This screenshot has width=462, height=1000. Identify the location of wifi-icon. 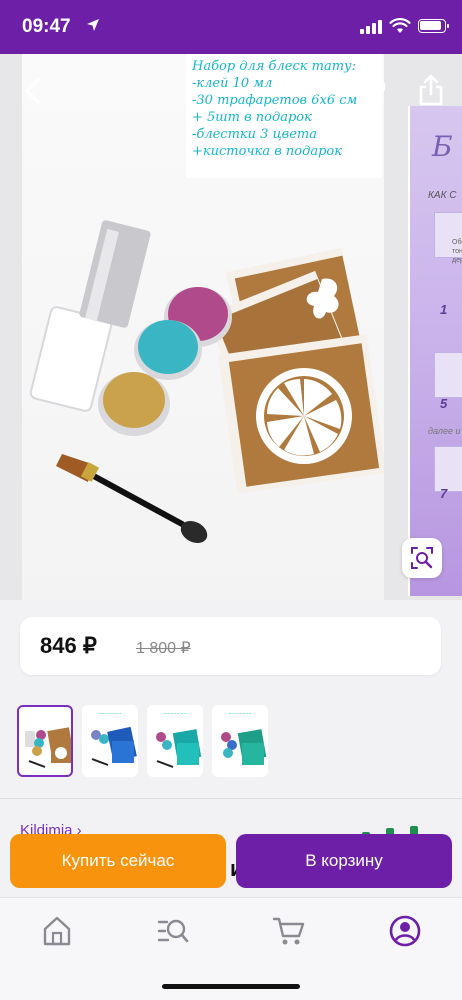
(400, 25).